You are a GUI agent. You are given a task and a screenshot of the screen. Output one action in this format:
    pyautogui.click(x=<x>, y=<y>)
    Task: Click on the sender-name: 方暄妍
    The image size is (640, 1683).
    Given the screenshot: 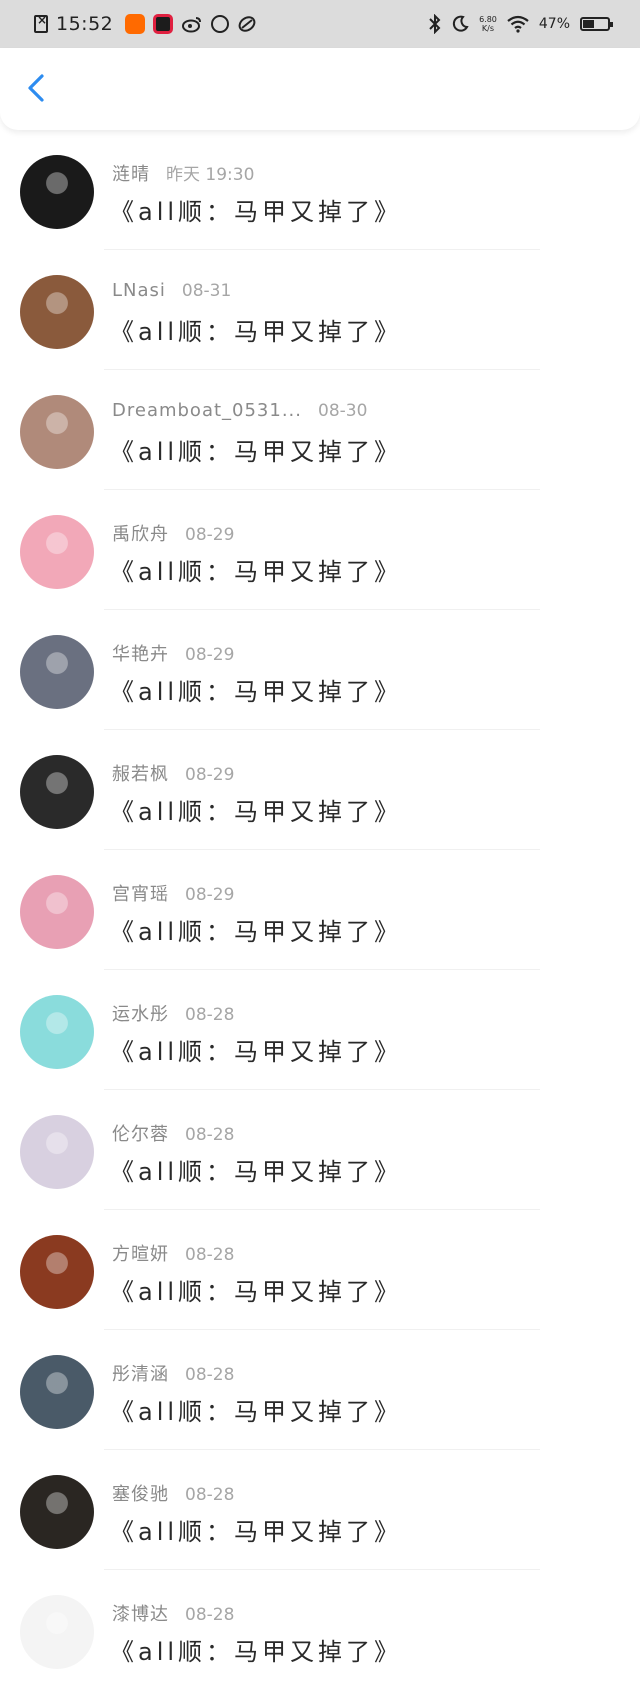 What is the action you would take?
    pyautogui.click(x=140, y=1254)
    